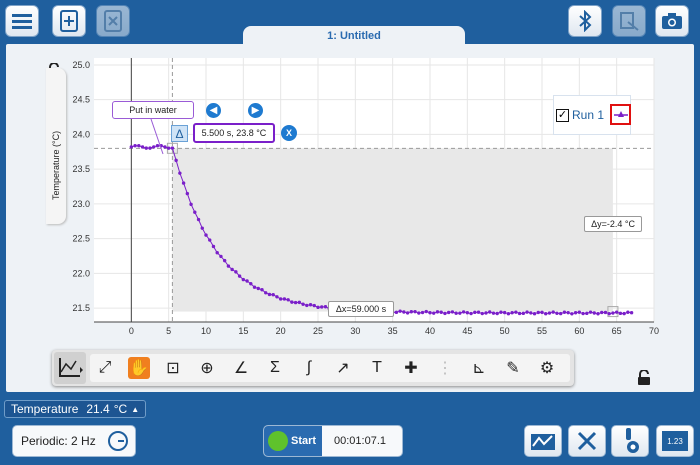  Describe the element at coordinates (173, 368) in the screenshot. I see `examine-icon: ⊡` at that location.